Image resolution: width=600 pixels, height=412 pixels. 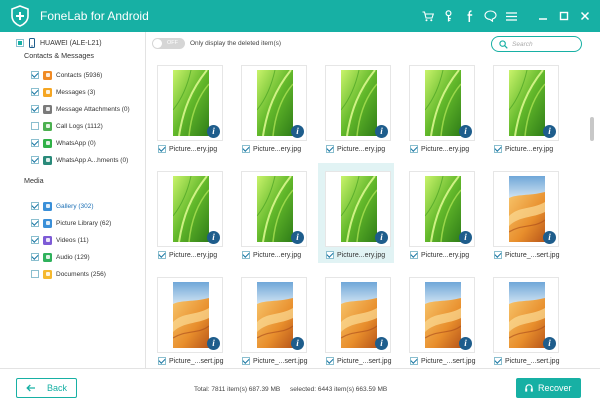 What do you see at coordinates (60, 240) in the screenshot?
I see `sidebar-item: Videos (11)` at bounding box center [60, 240].